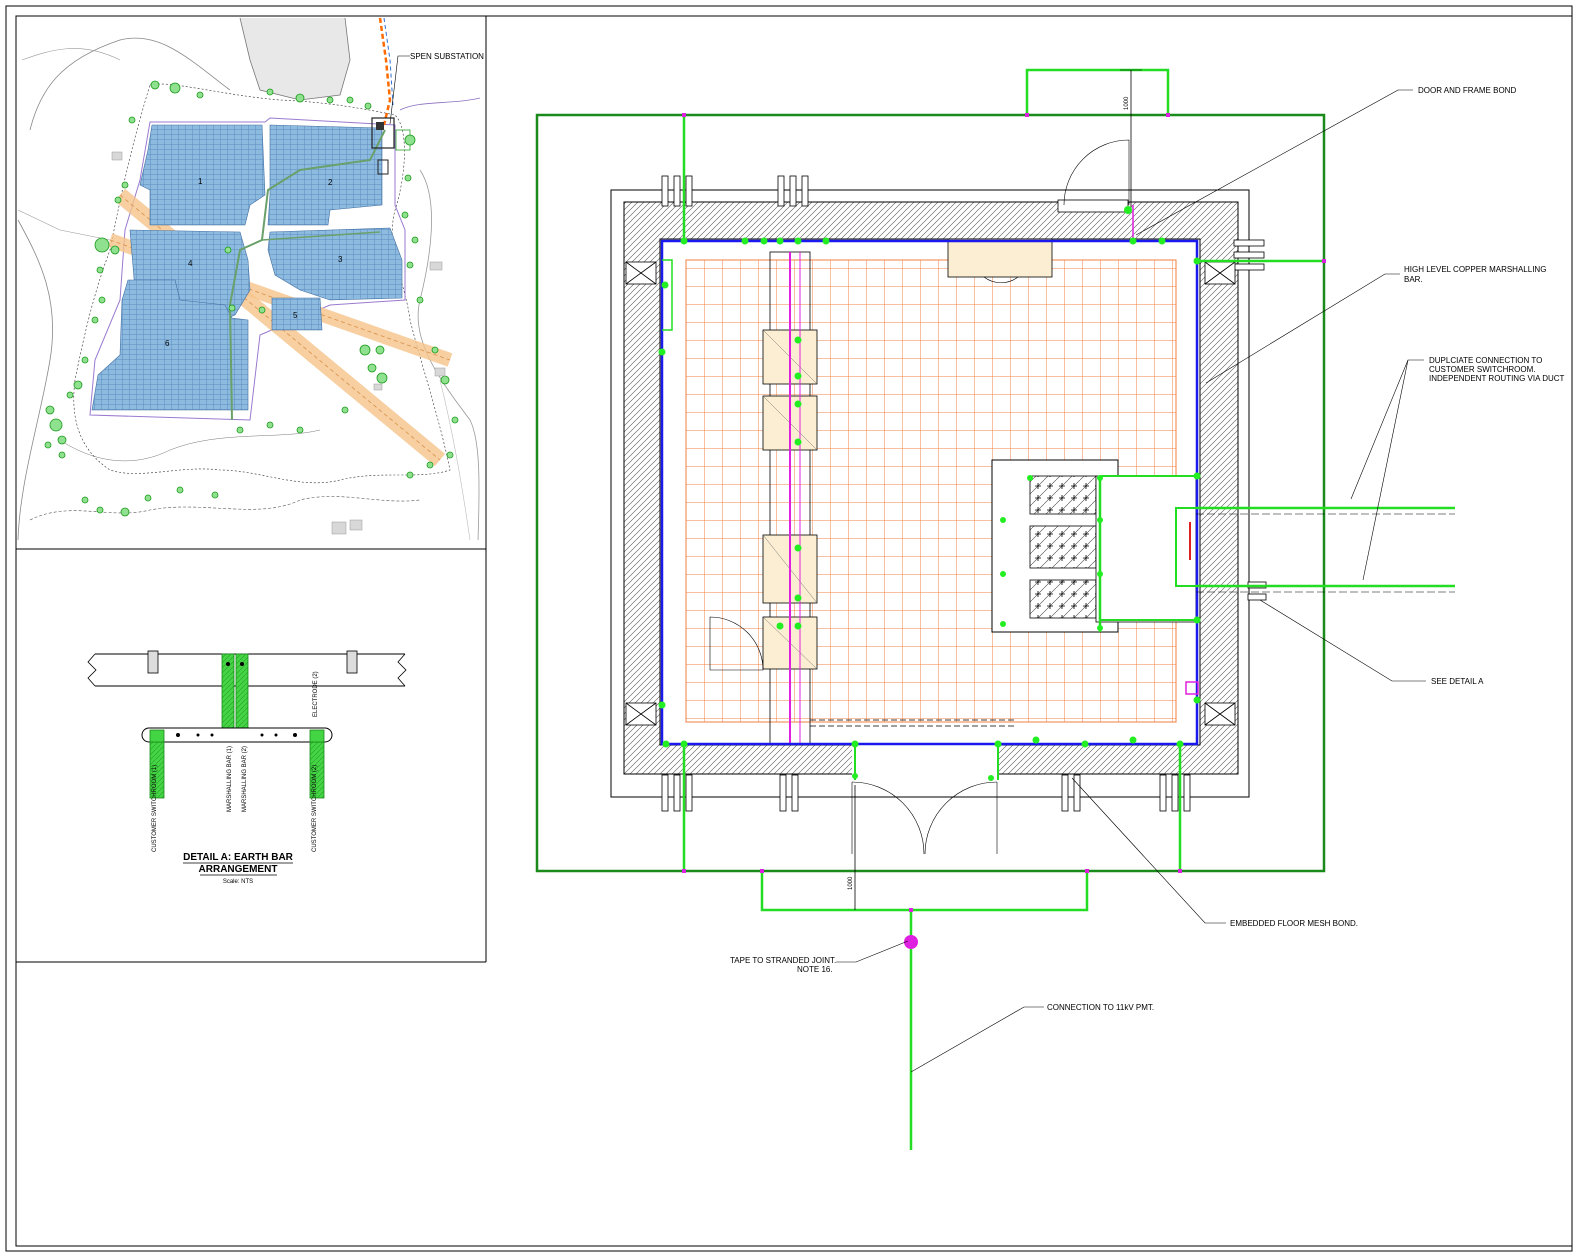 This screenshot has height=1257, width=1578. Describe the element at coordinates (167, 343) in the screenshot. I see `field-number-6: 6` at that location.